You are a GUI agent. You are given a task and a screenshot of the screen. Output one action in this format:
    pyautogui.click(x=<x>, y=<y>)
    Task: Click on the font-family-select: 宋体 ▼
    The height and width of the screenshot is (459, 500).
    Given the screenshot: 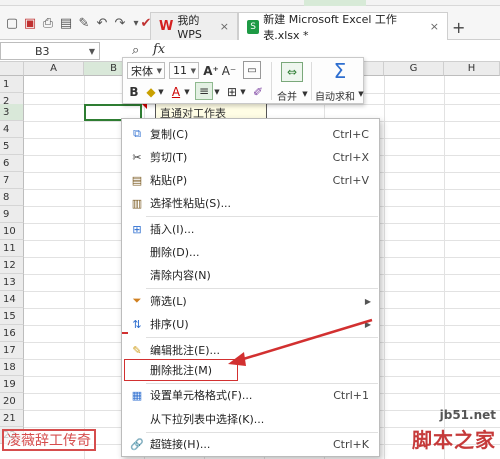 What is the action you would take?
    pyautogui.click(x=146, y=70)
    